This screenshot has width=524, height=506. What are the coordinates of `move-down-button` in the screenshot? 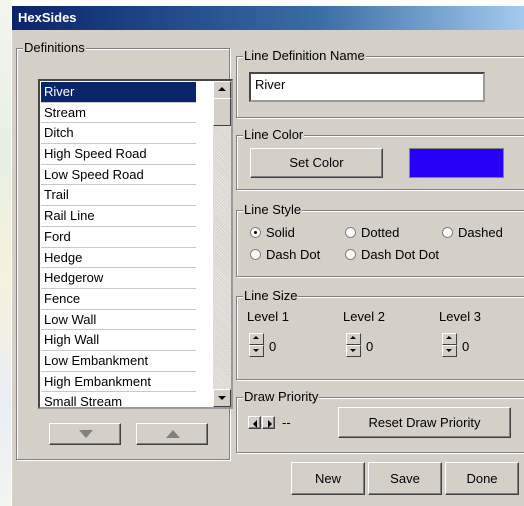 It's located at (85, 434).